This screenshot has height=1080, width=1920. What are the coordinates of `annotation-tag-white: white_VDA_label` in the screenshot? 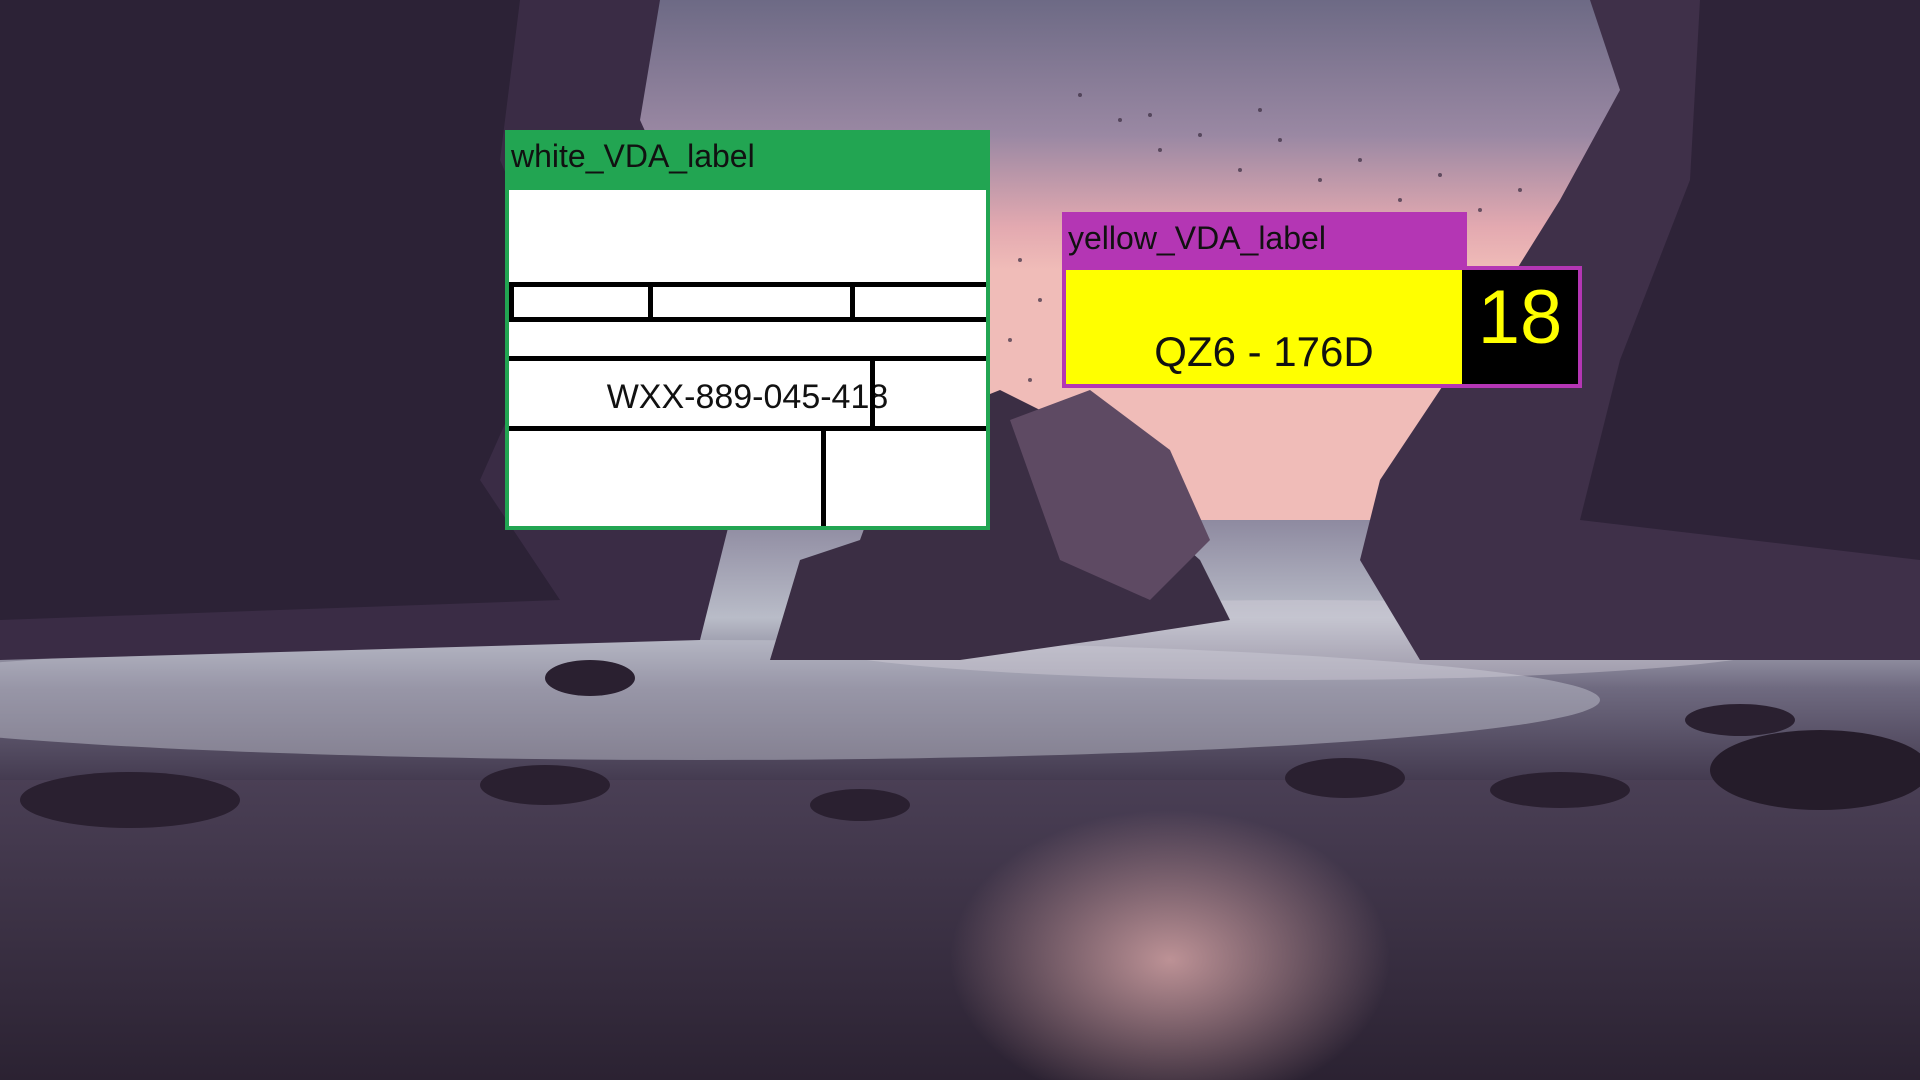 It's located at (747, 159).